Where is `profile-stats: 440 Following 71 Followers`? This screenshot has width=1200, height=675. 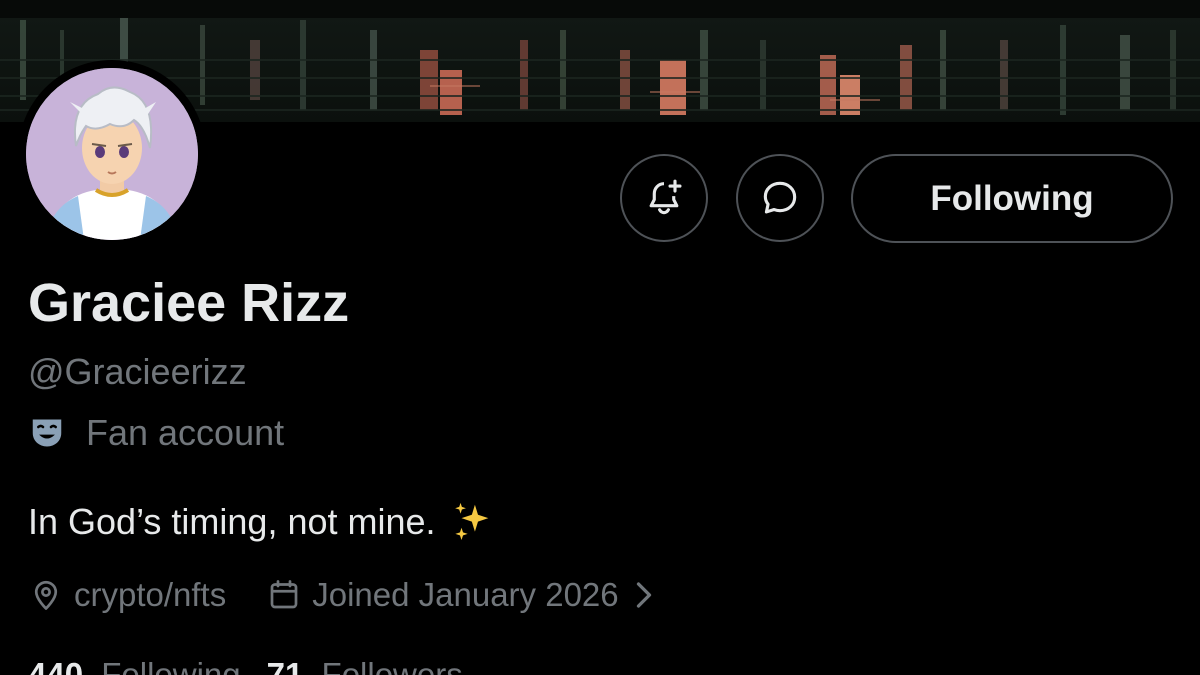
profile-stats: 440 Following 71 Followers is located at coordinates (245, 664).